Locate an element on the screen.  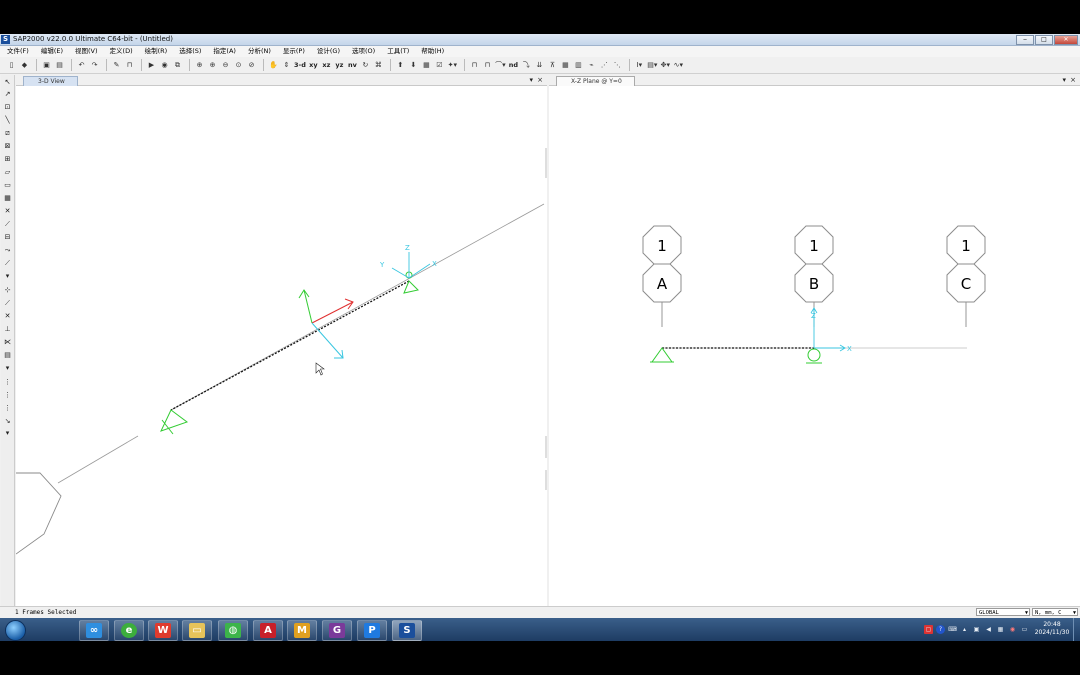
deformed-shape-icon: ⌁ is located at coordinates (591, 65).